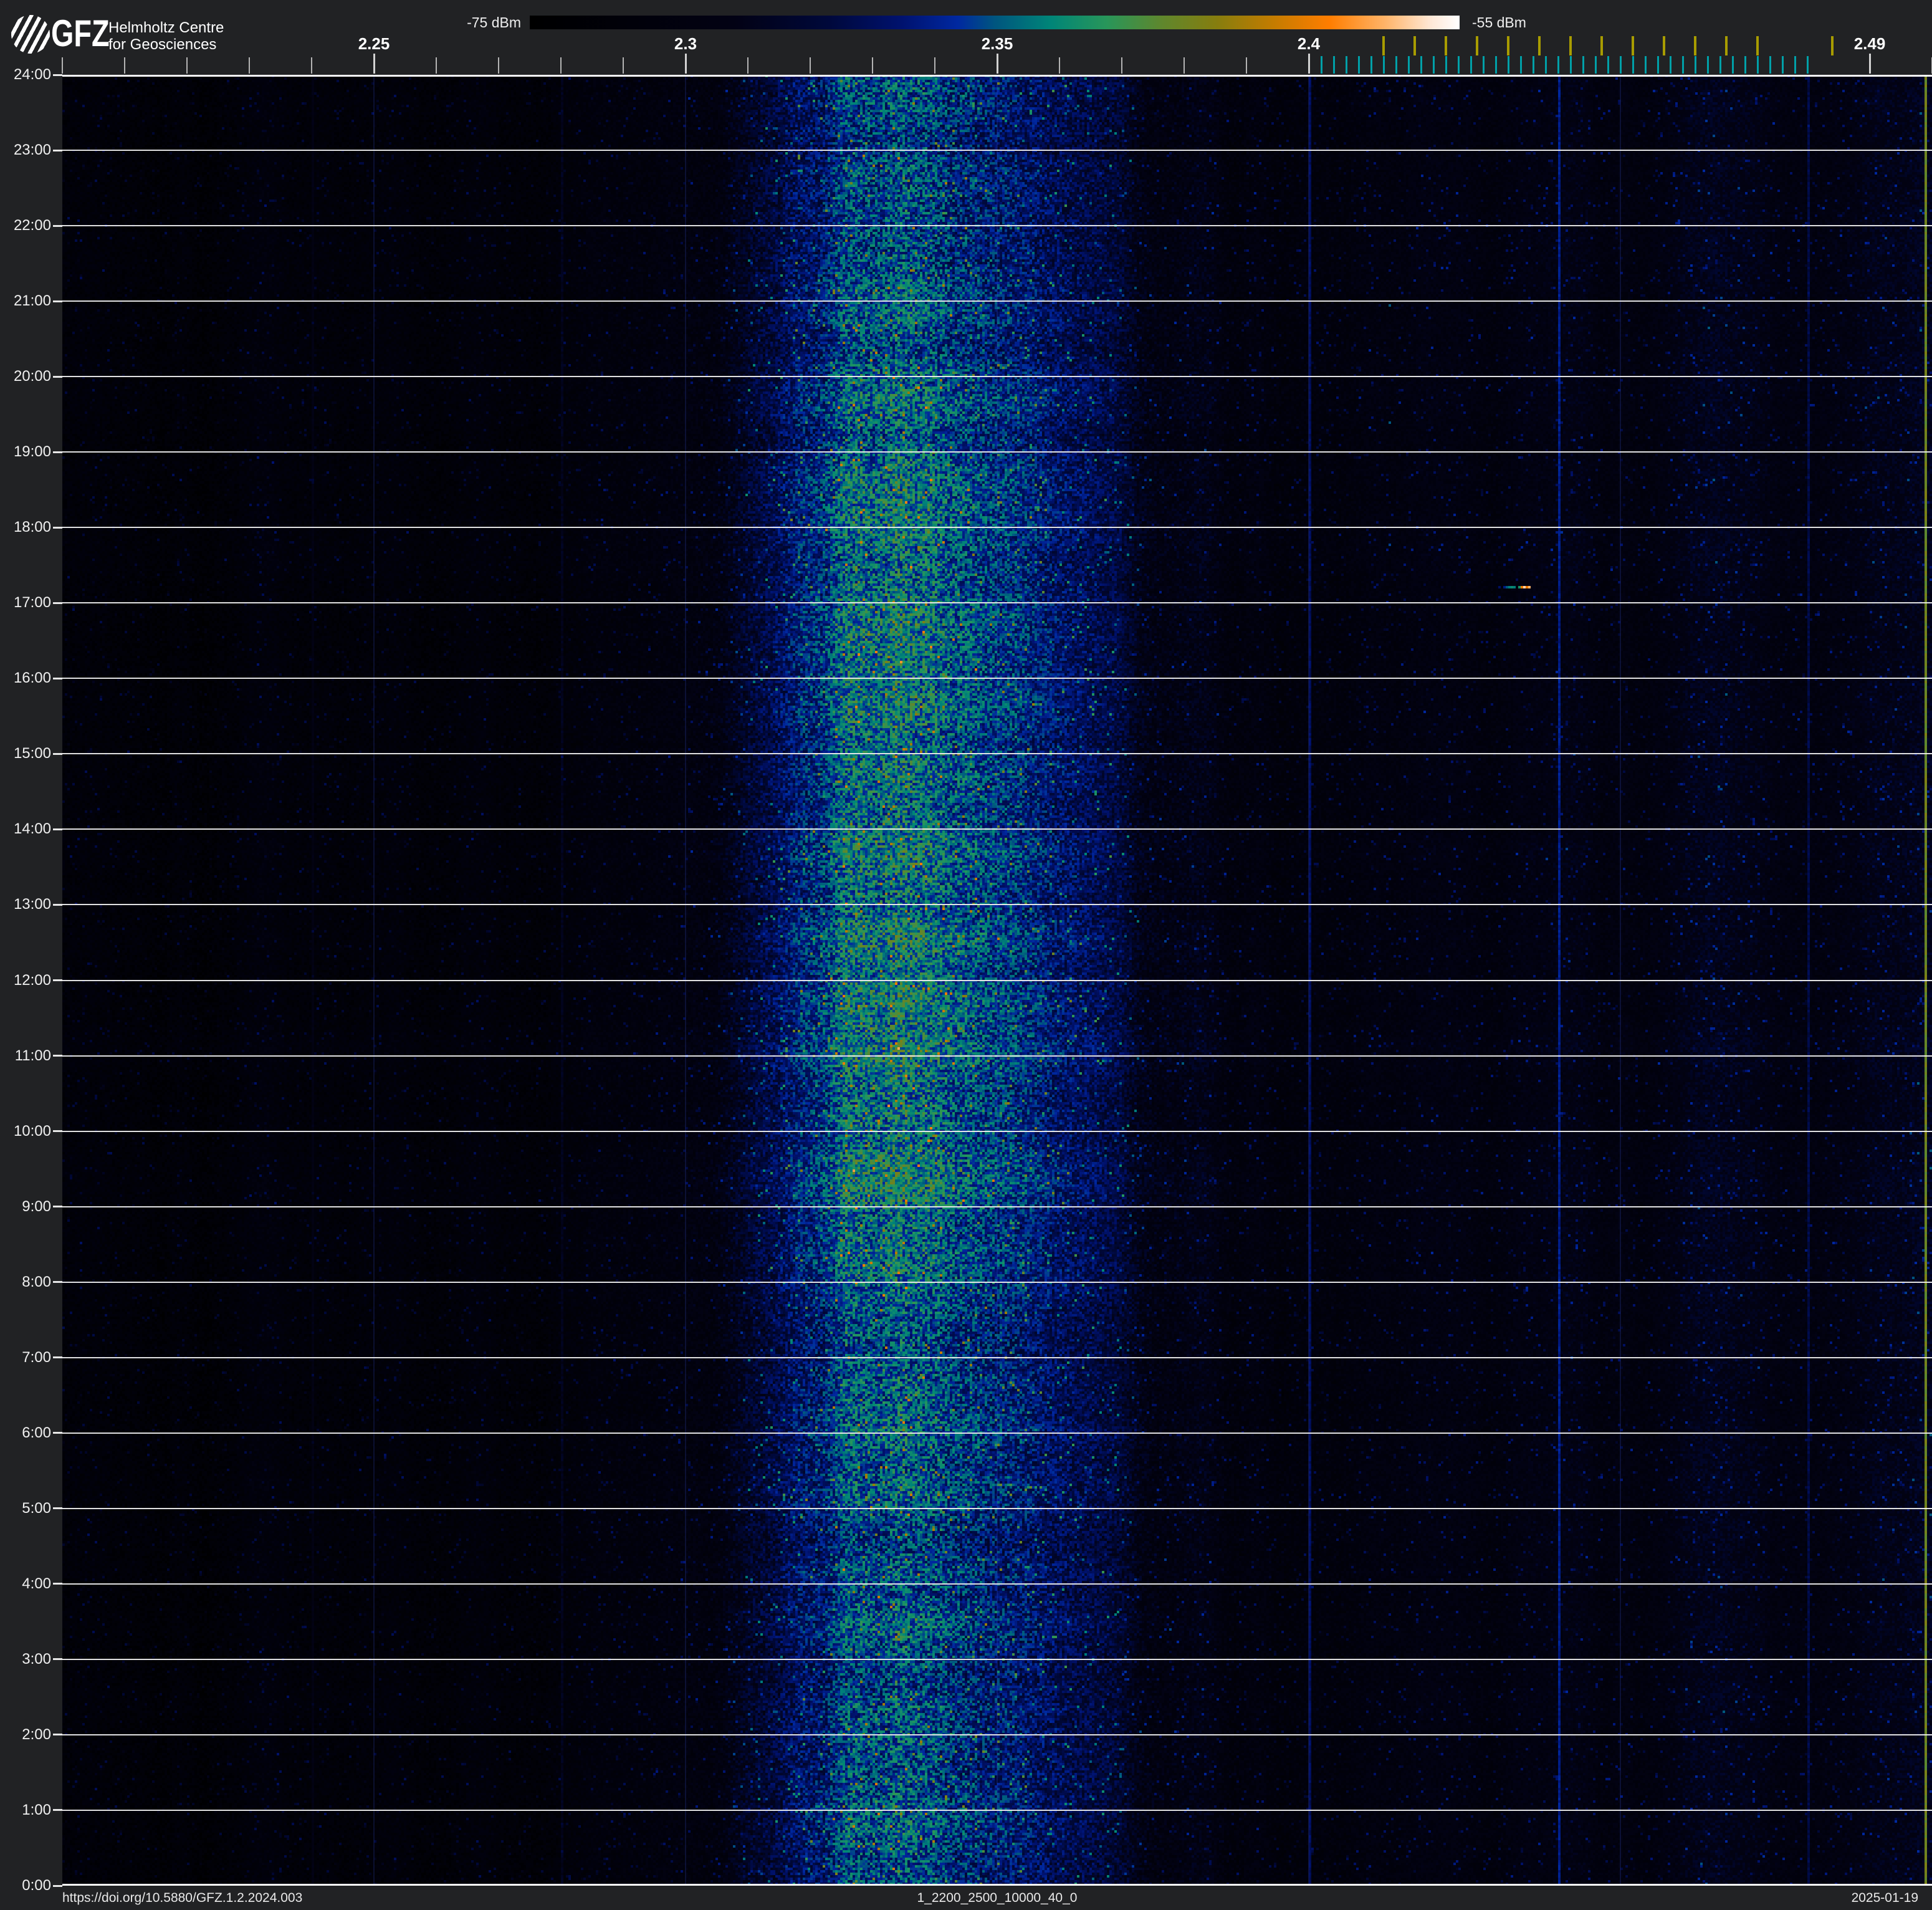 This screenshot has height=1910, width=1932. Describe the element at coordinates (32, 678) in the screenshot. I see `time-label: 16:00` at that location.